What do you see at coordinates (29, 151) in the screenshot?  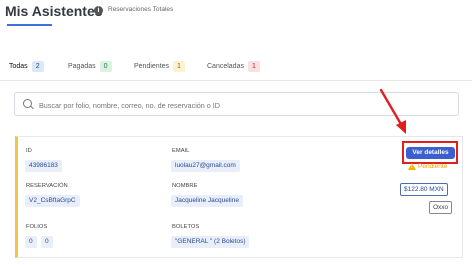 I see `id-label: ID` at bounding box center [29, 151].